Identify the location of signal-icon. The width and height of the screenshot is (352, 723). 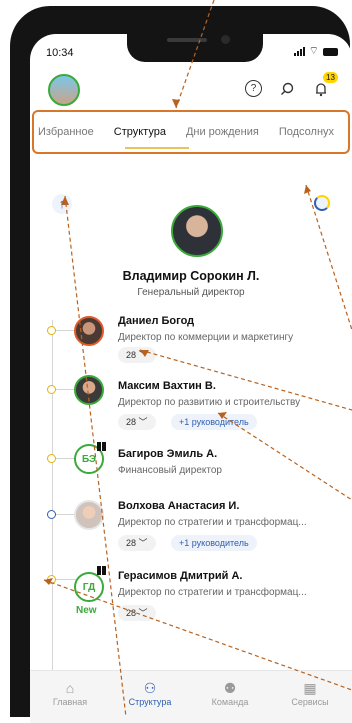
(299, 51).